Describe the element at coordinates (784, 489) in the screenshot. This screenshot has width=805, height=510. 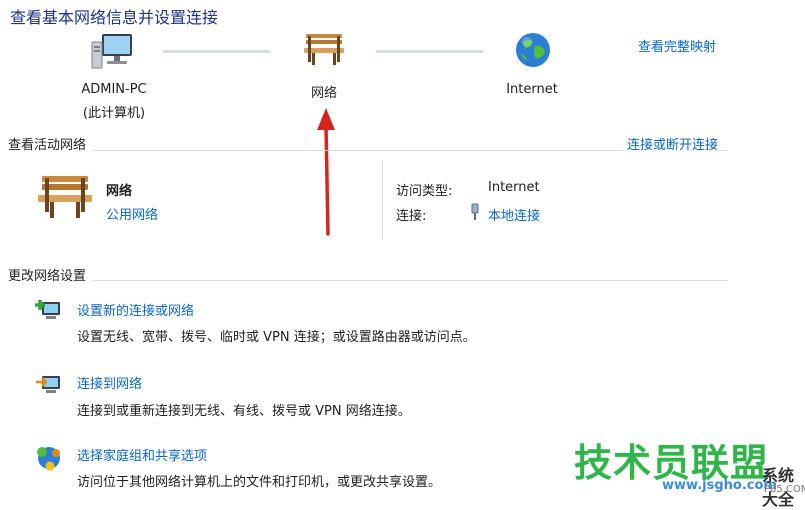
I see `watermark-side-url: P85.COM` at that location.